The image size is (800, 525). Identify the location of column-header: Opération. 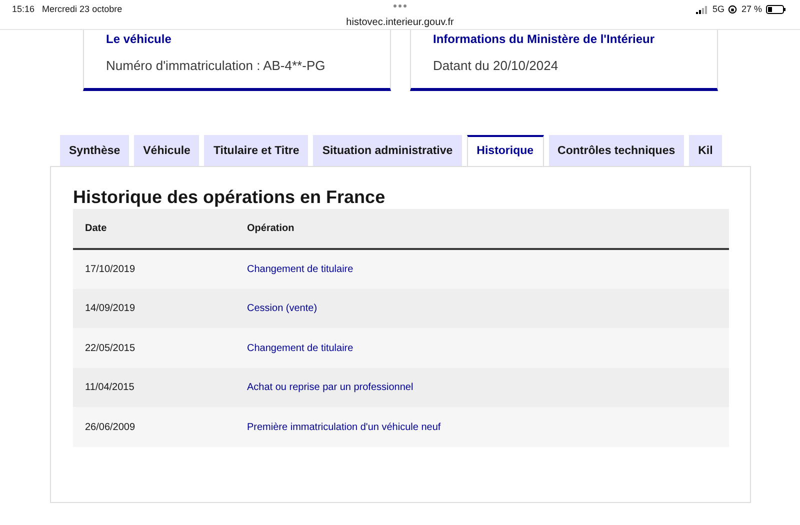
(482, 229).